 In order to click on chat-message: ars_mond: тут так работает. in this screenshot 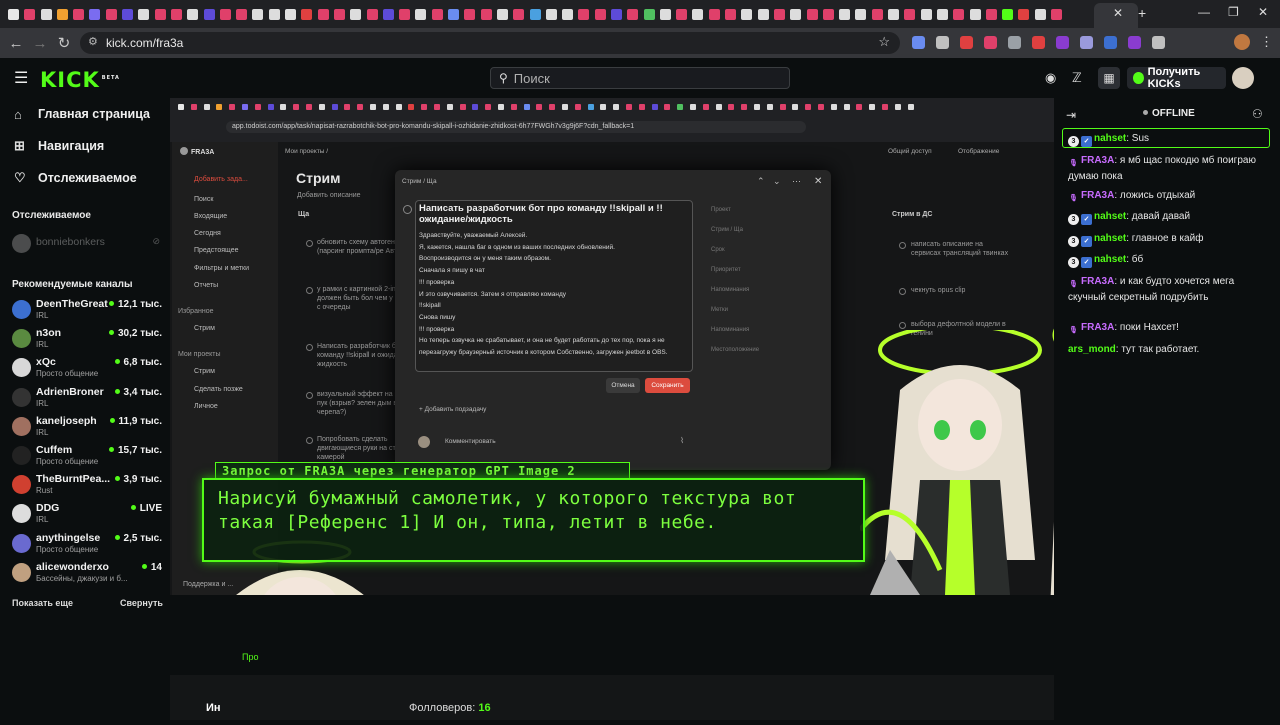, I will do `click(1170, 349)`.